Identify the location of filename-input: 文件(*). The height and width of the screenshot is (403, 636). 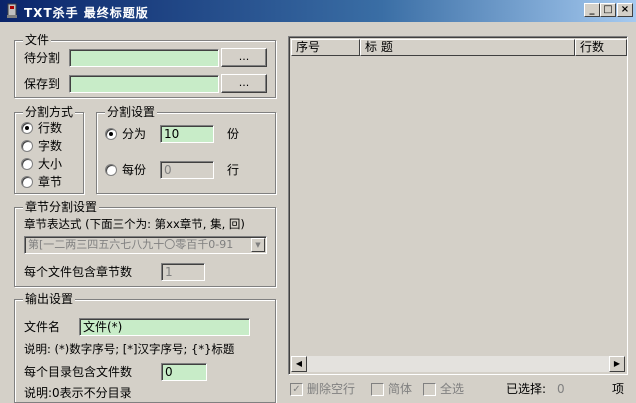
(164, 327).